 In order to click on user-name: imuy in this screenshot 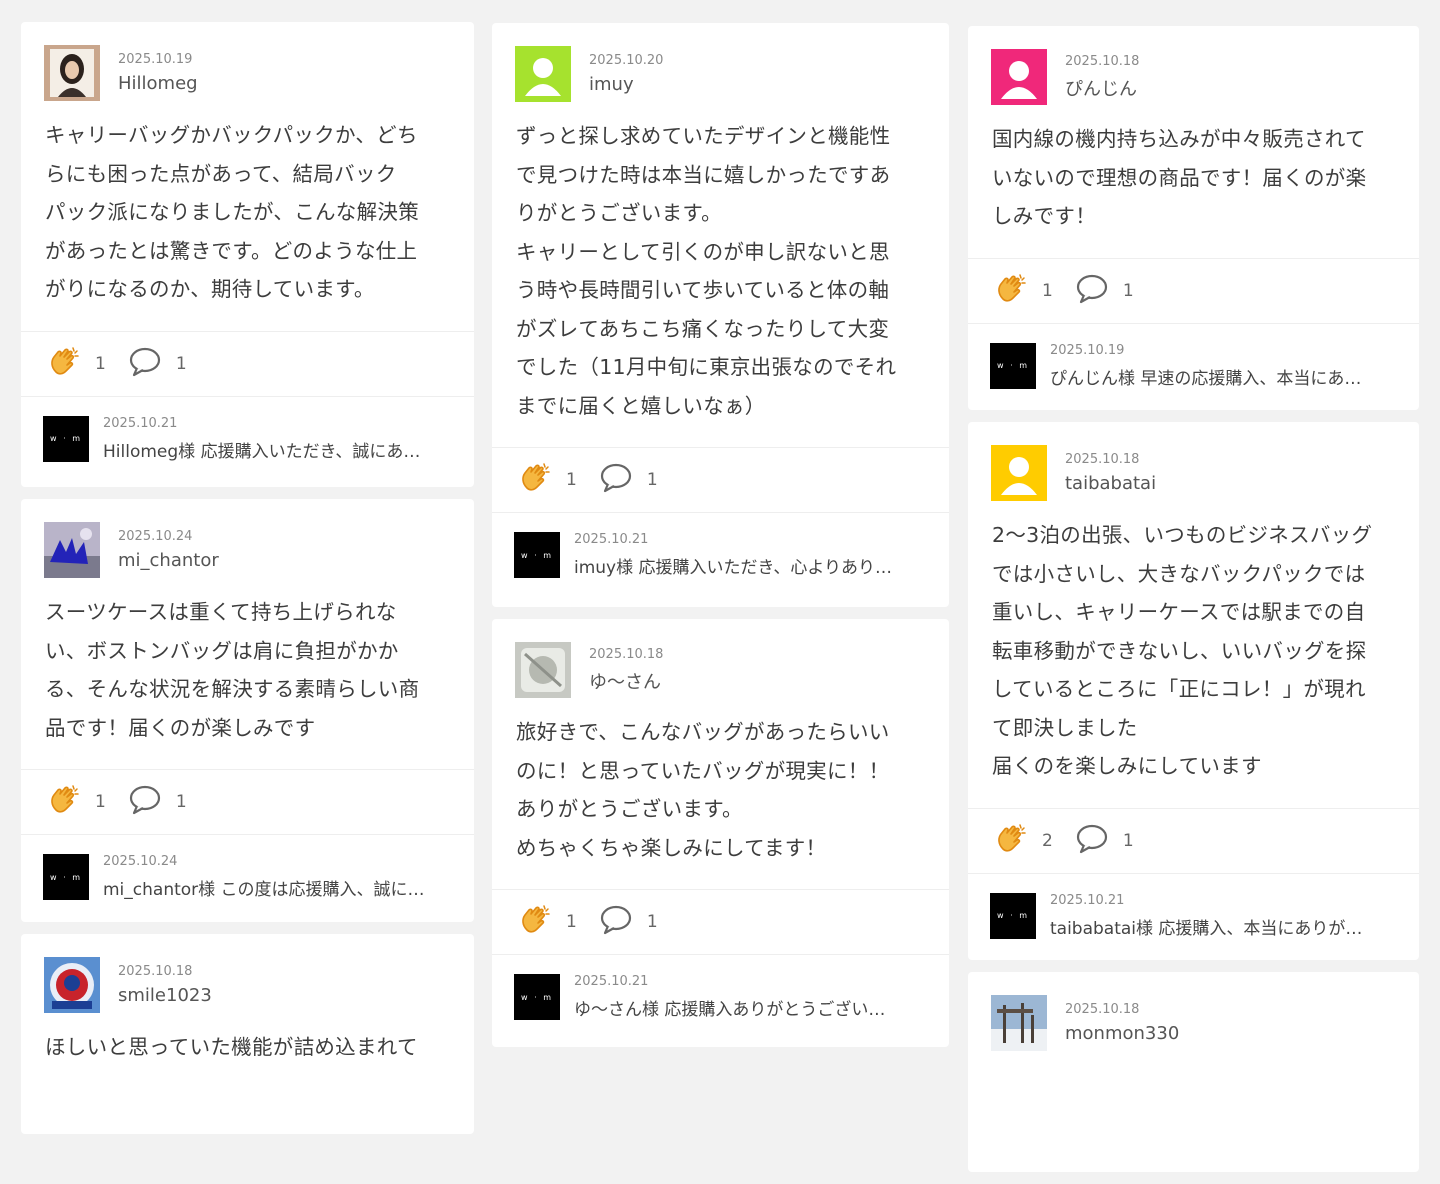, I will do `click(626, 84)`.